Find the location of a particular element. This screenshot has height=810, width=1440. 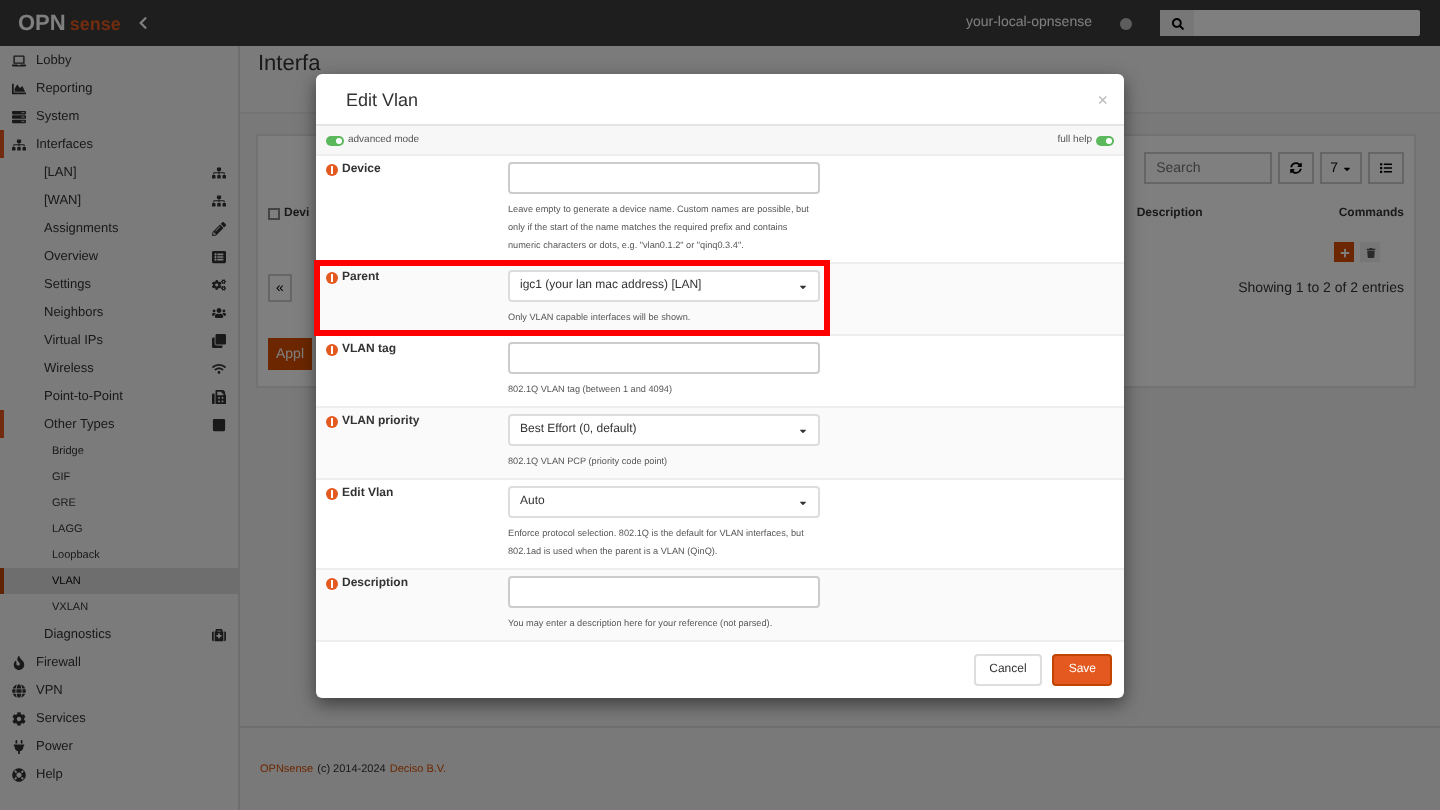

refresh-icon is located at coordinates (1296, 168).